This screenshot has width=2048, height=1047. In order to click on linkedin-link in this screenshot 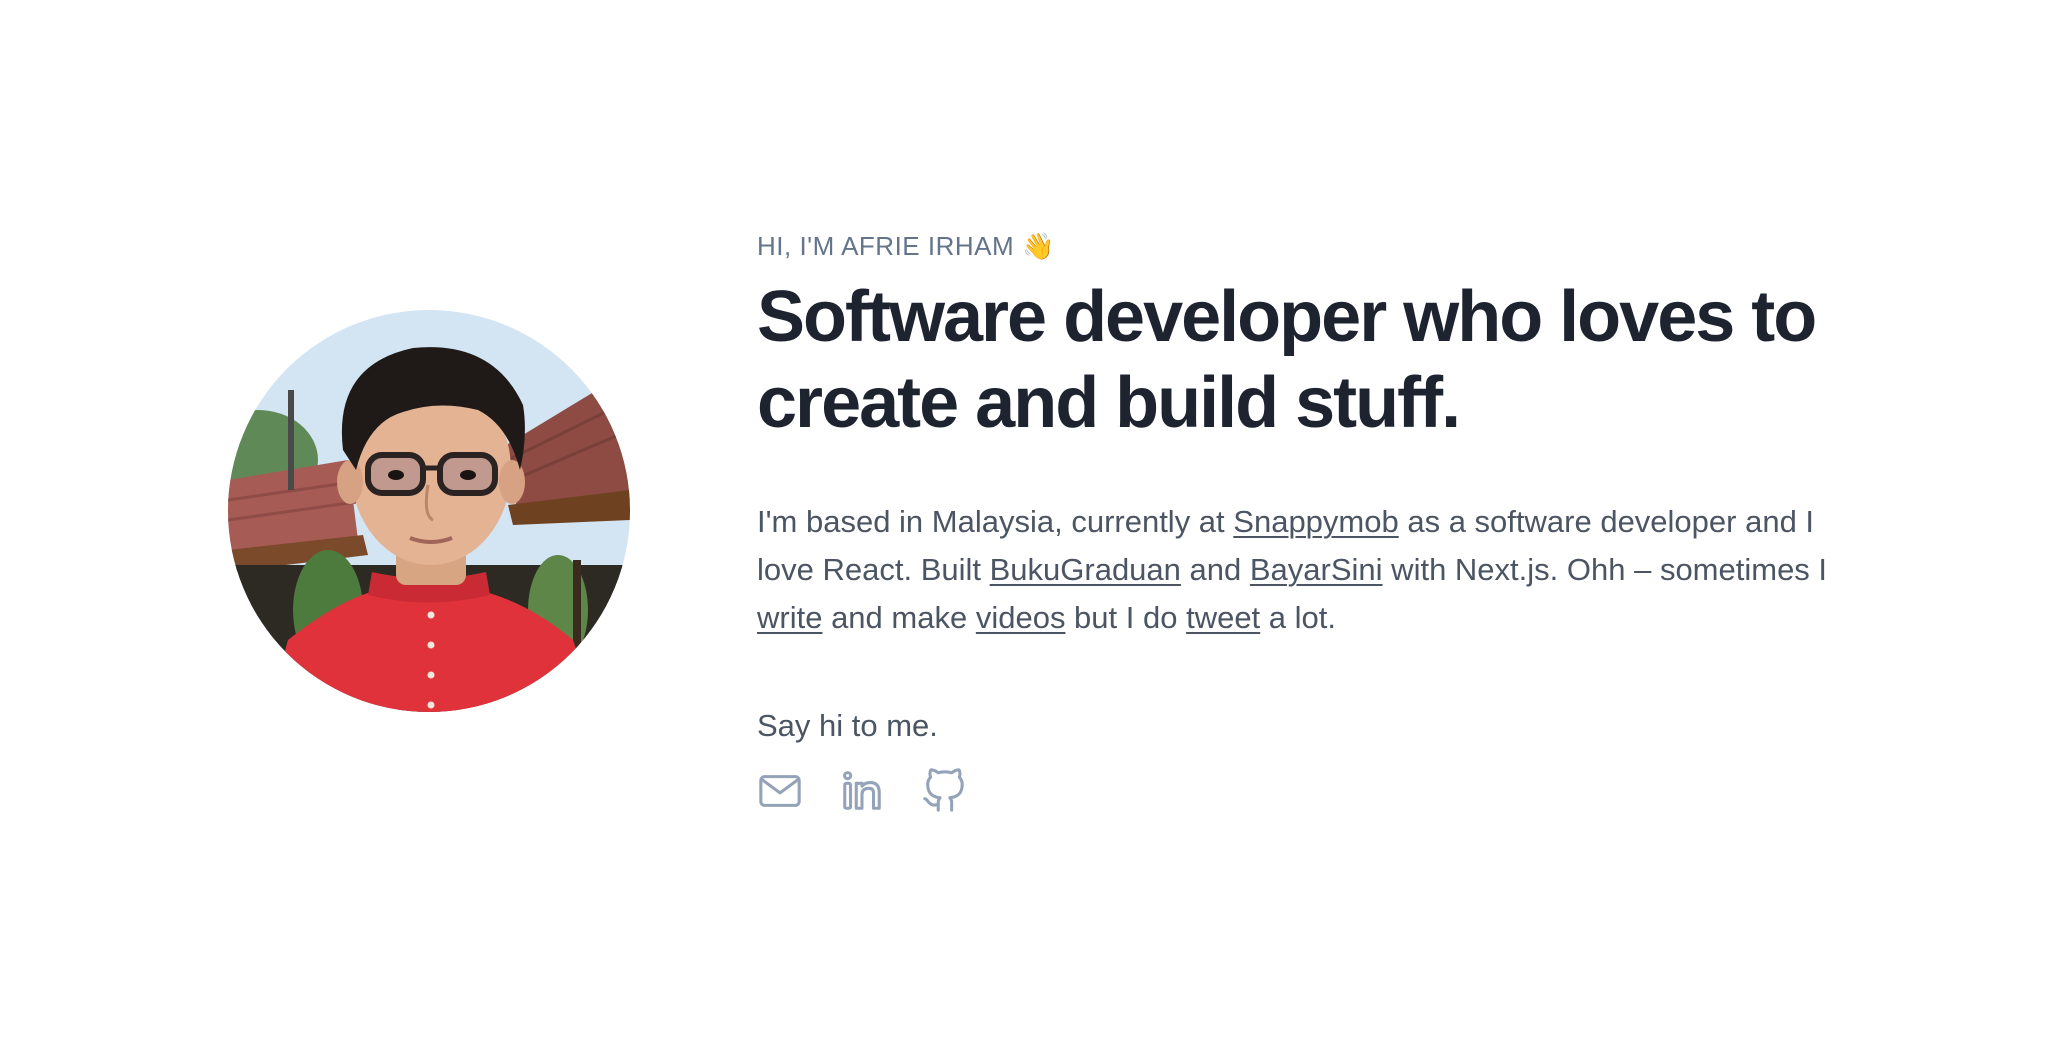, I will do `click(862, 791)`.